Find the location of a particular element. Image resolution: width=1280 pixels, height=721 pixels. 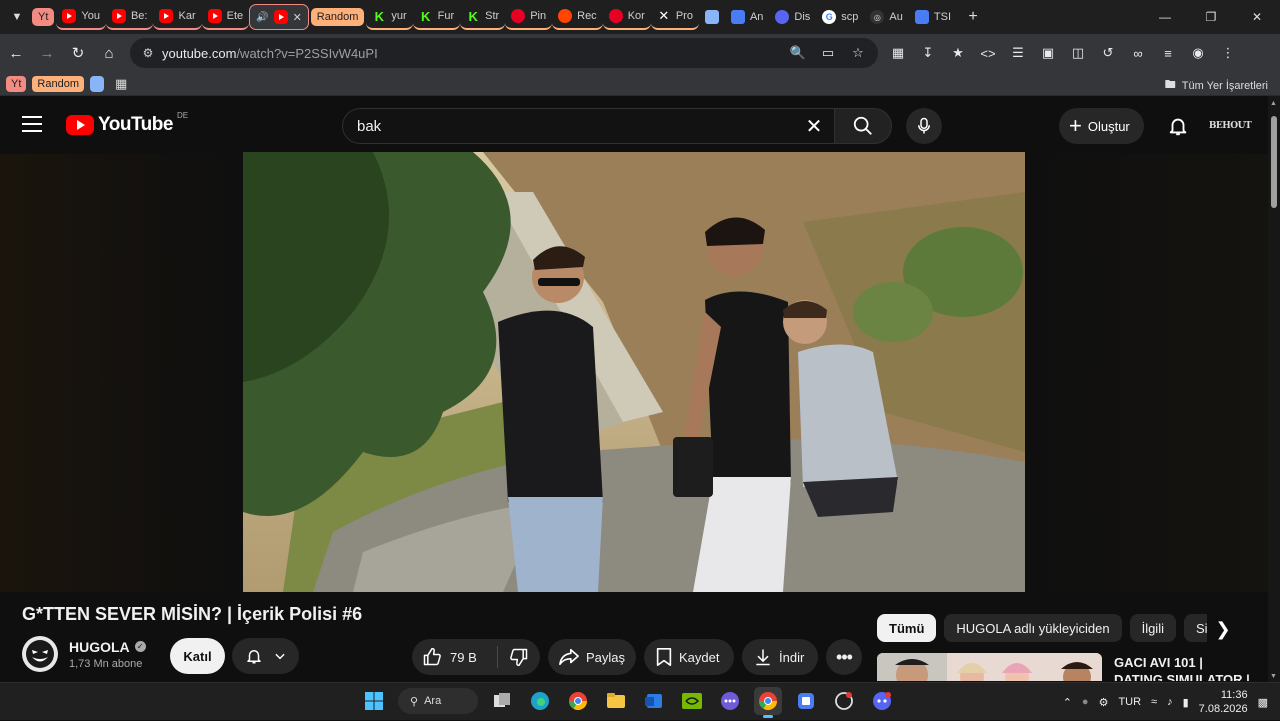

minimize-icon: — is located at coordinates (1165, 17).